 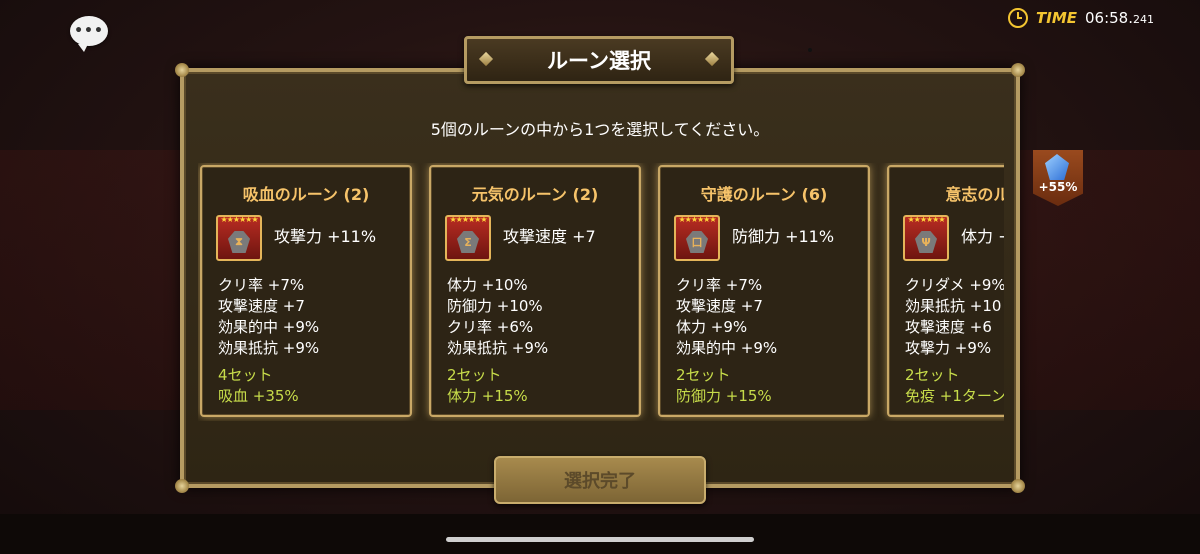 I want to click on sub-stats: 体力 +10% 防御力 +10% クリ率 +6% 効果抵抗 +9%, so click(x=497, y=317).